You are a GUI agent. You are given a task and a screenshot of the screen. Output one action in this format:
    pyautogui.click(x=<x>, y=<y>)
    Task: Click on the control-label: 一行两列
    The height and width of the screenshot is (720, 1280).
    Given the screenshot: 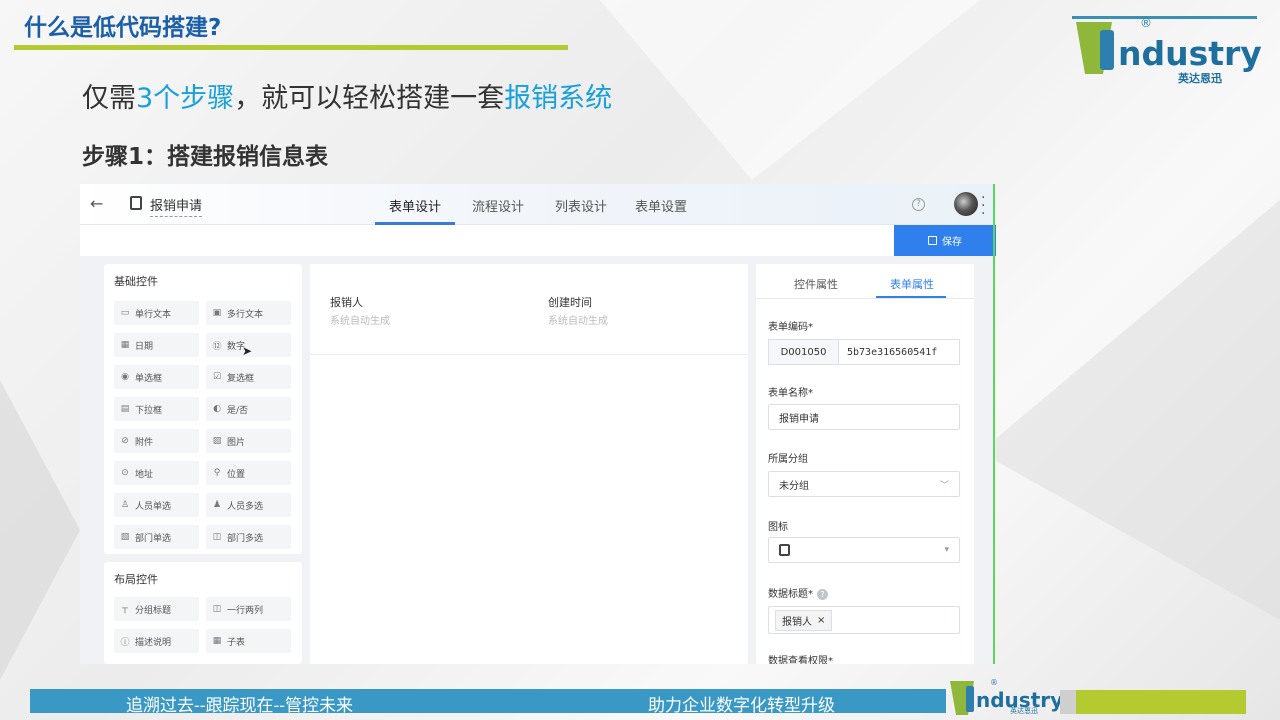 What is the action you would take?
    pyautogui.click(x=245, y=610)
    